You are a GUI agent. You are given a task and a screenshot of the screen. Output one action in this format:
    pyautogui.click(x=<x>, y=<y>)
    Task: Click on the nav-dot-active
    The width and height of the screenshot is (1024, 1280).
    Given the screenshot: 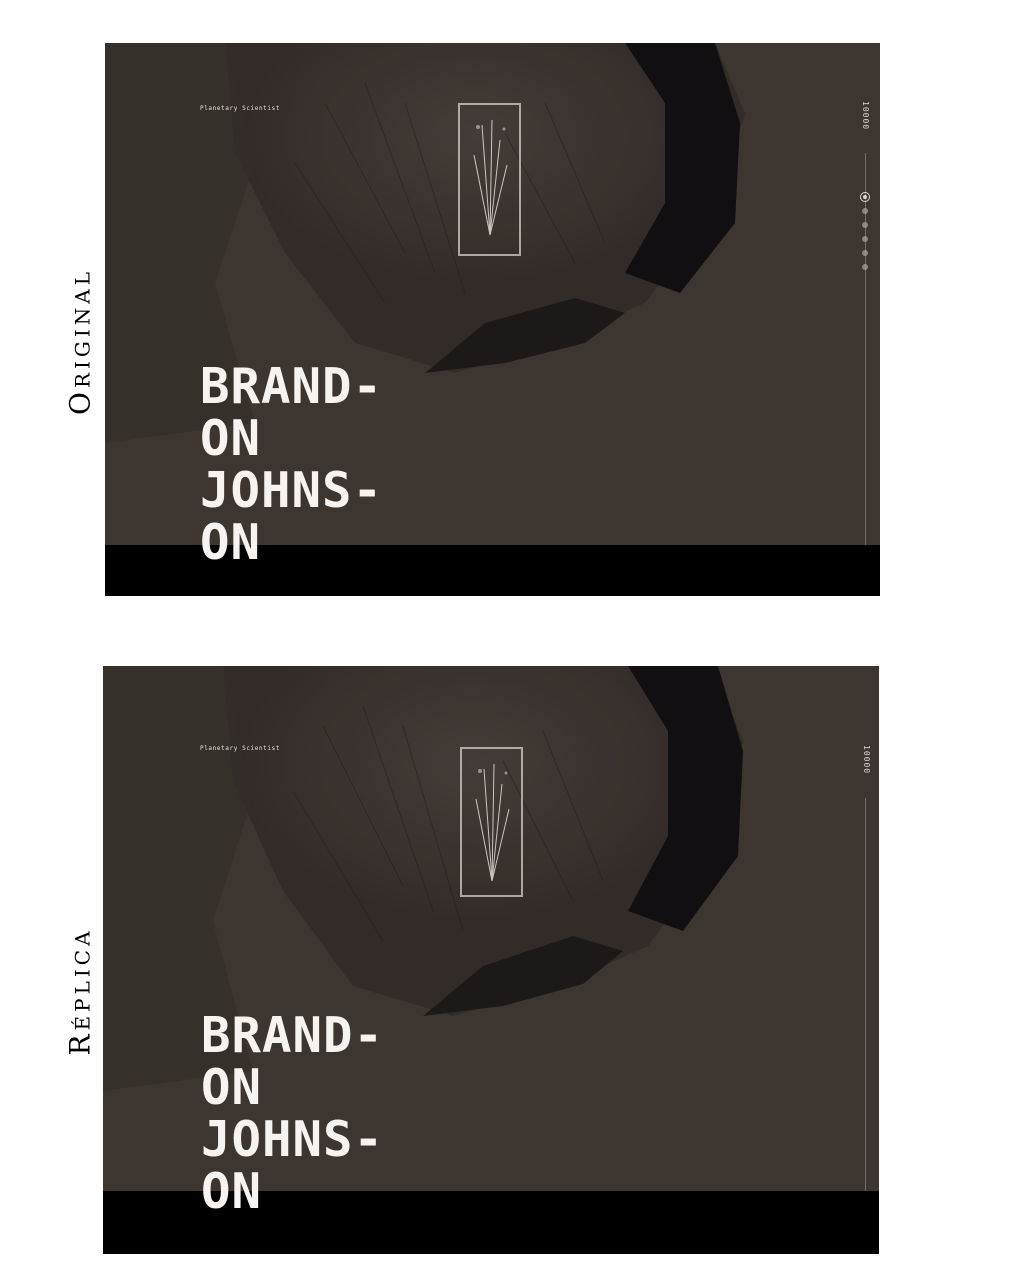 What is the action you would take?
    pyautogui.click(x=865, y=197)
    